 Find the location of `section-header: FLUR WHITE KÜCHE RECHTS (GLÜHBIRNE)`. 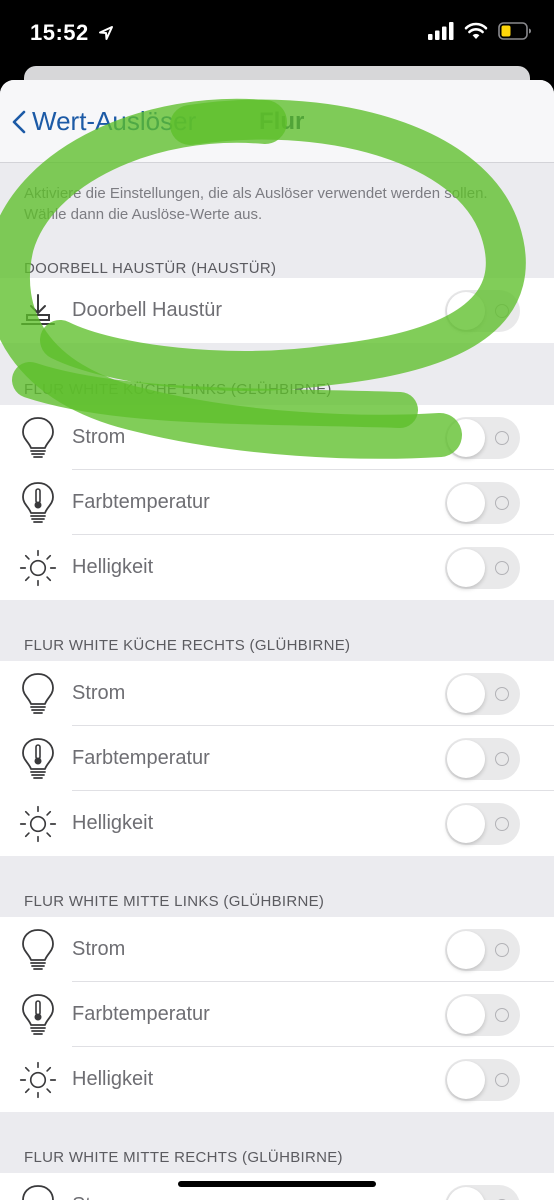

section-header: FLUR WHITE KÜCHE RECHTS (GLÜHBIRNE) is located at coordinates (187, 645).